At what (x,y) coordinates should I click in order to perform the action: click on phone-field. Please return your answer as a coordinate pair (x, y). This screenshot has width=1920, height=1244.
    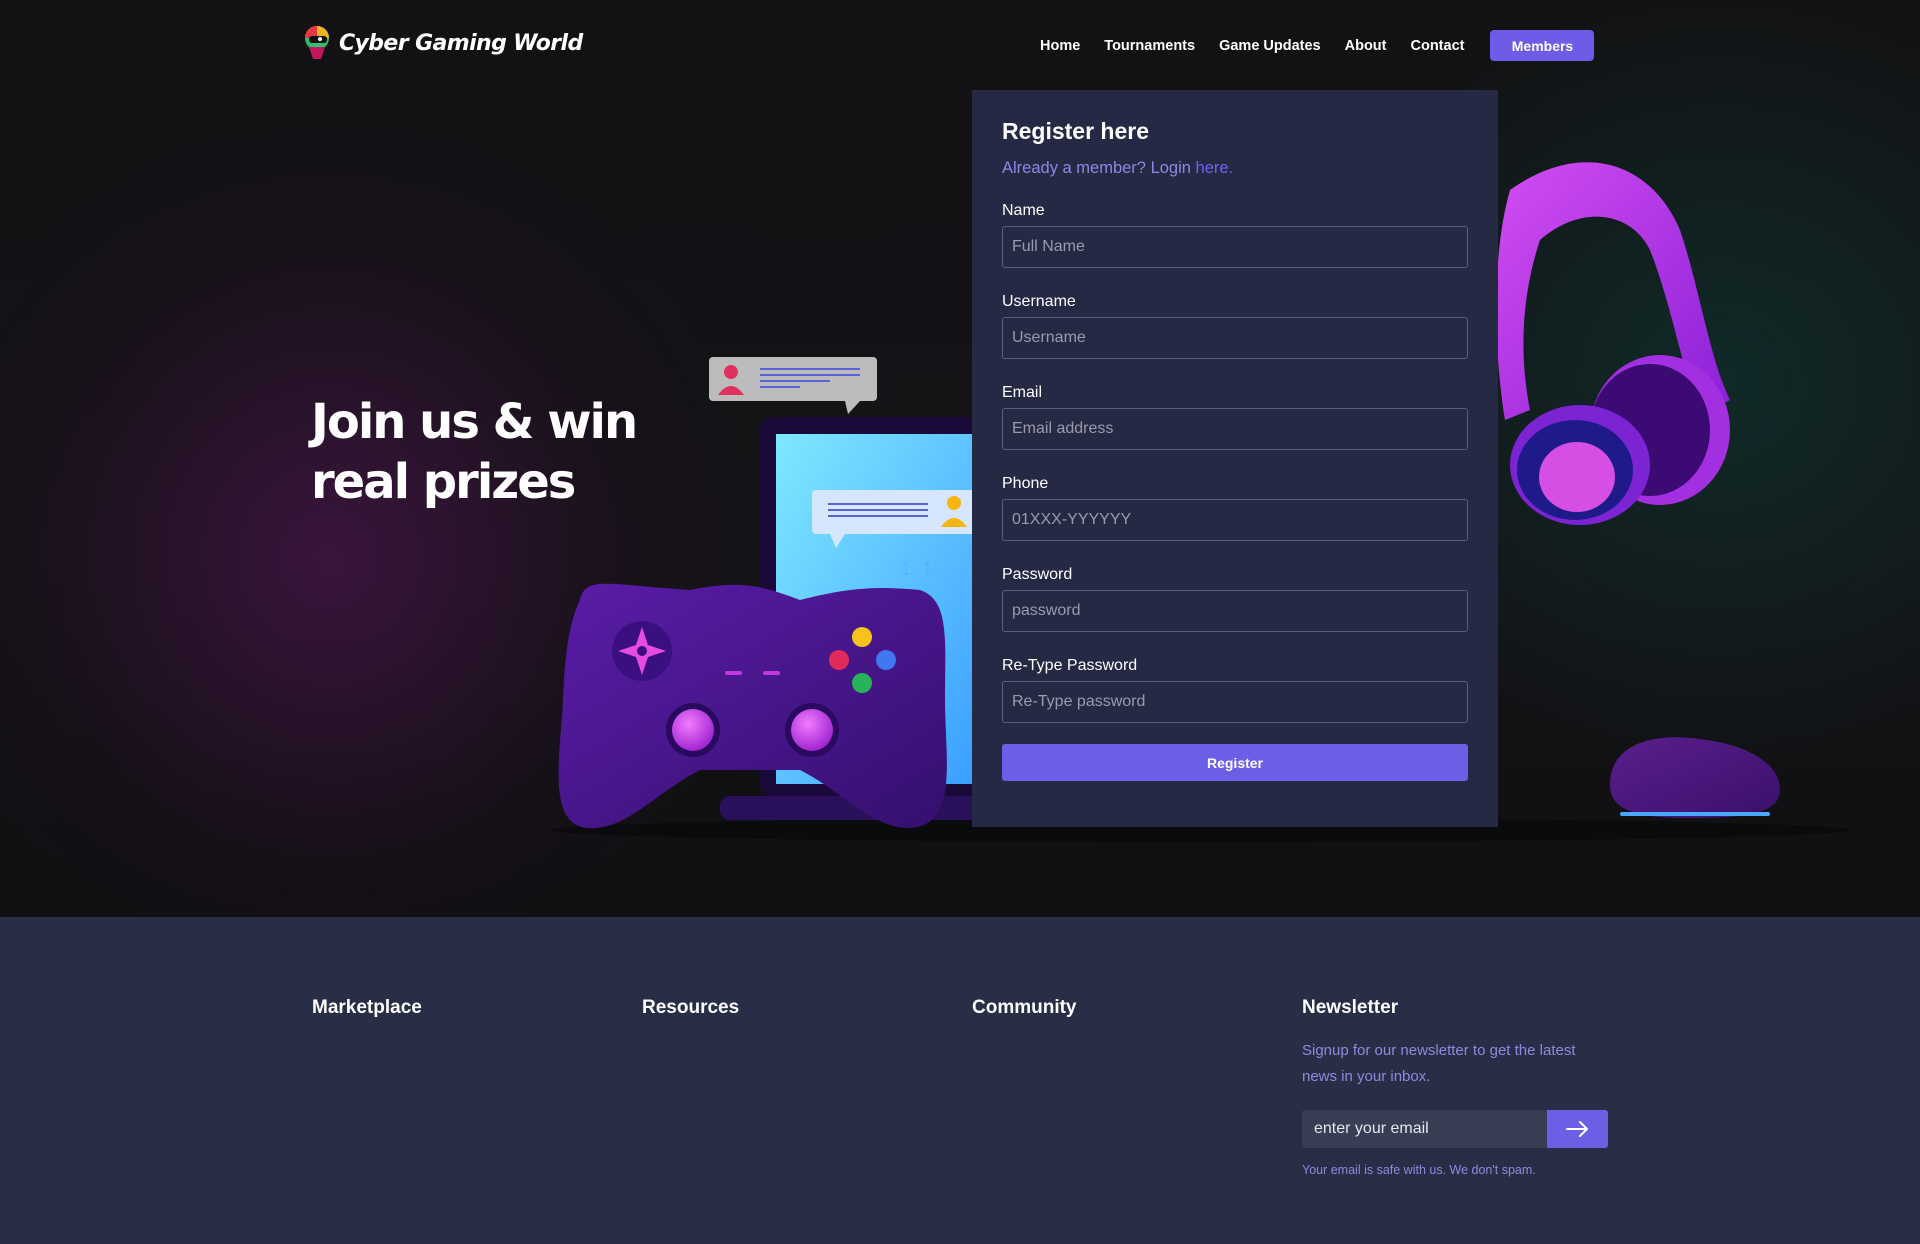
    Looking at the image, I should click on (1235, 520).